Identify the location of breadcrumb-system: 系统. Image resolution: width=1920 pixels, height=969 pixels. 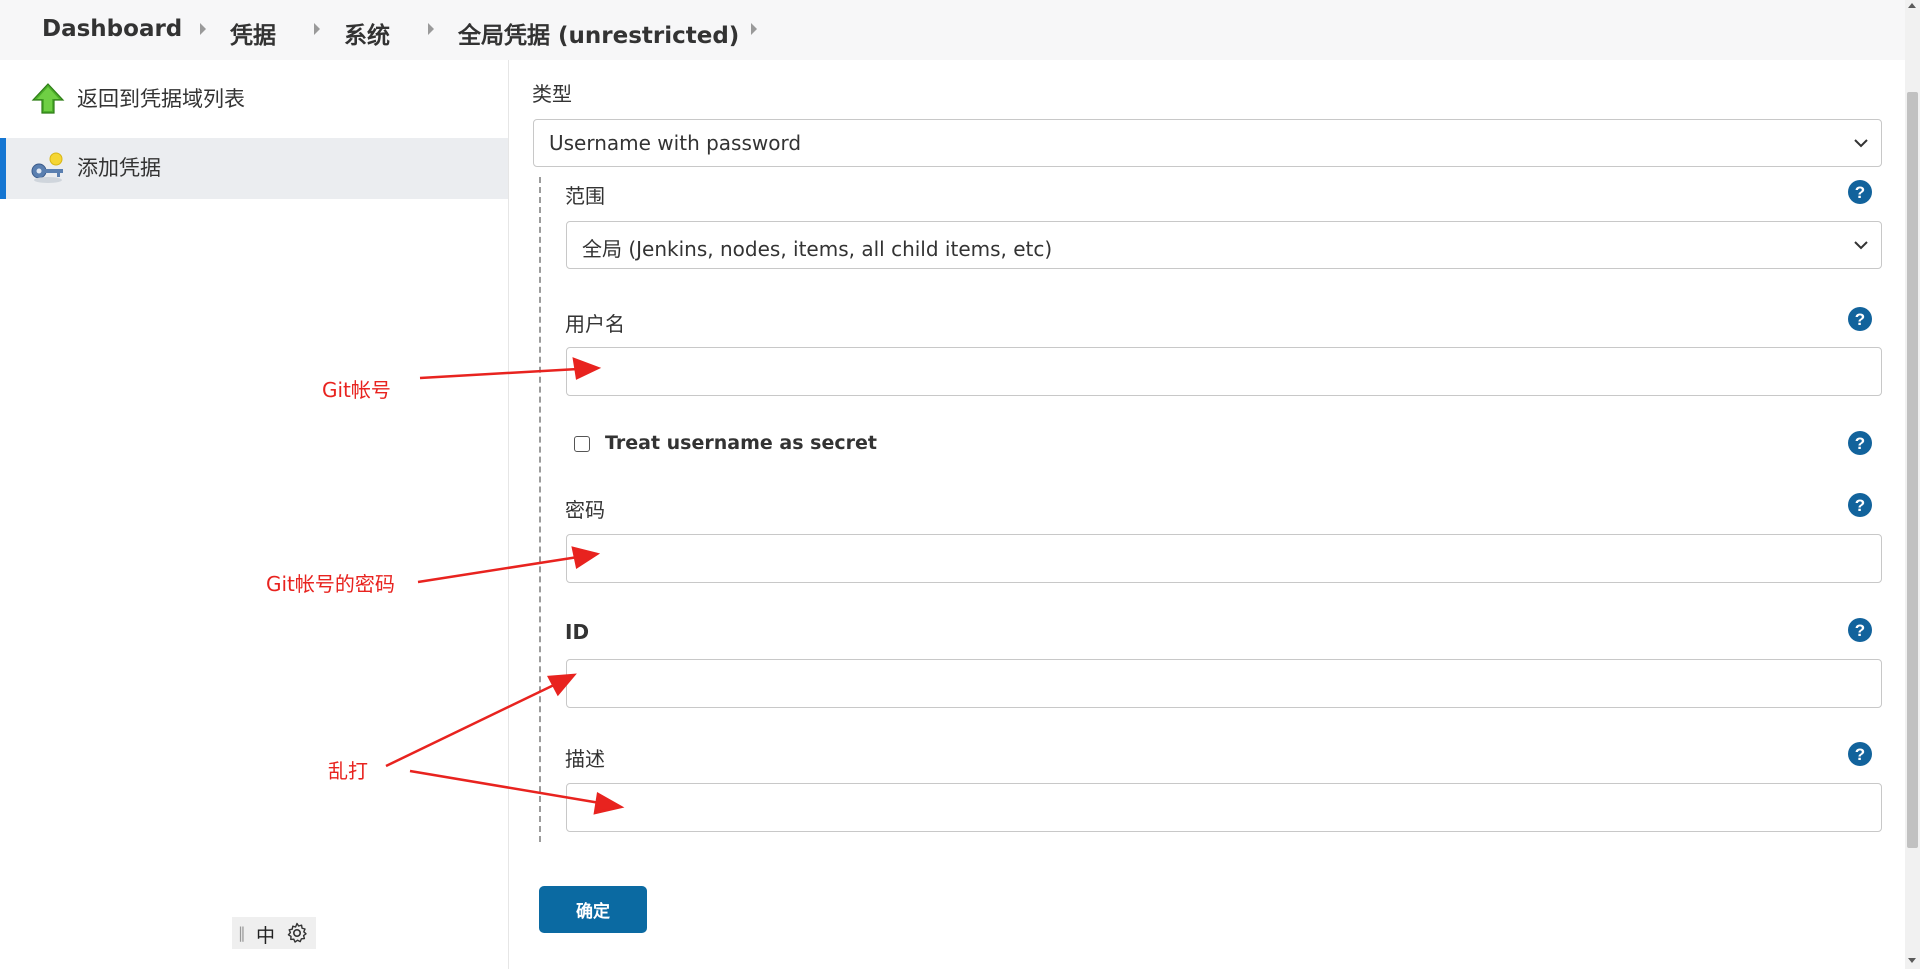
(367, 33).